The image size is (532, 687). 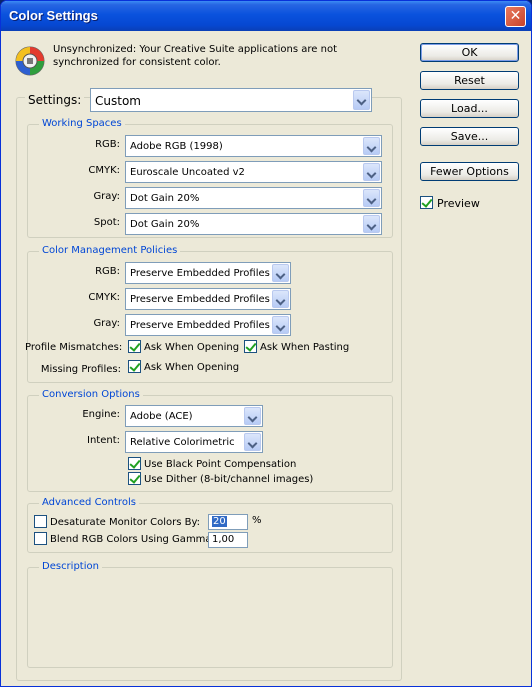 I want to click on ws-gray-select: Dot Gain 20%, so click(x=253, y=198).